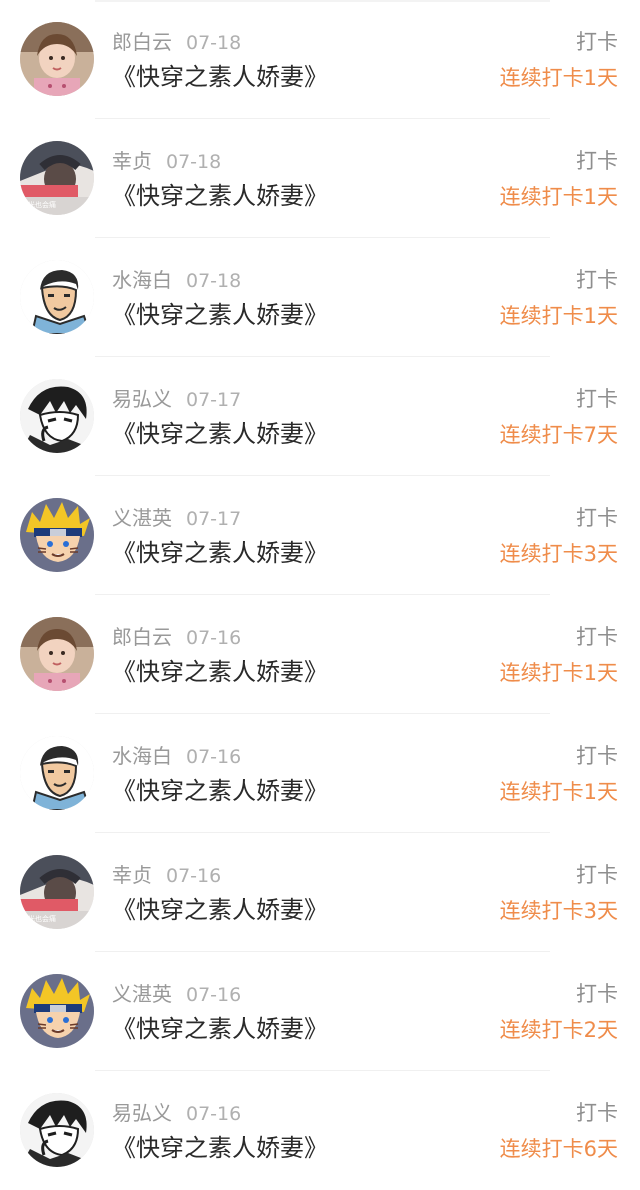 Image resolution: width=640 pixels, height=1190 pixels. I want to click on record-meta: 水海白 07-18, so click(176, 280).